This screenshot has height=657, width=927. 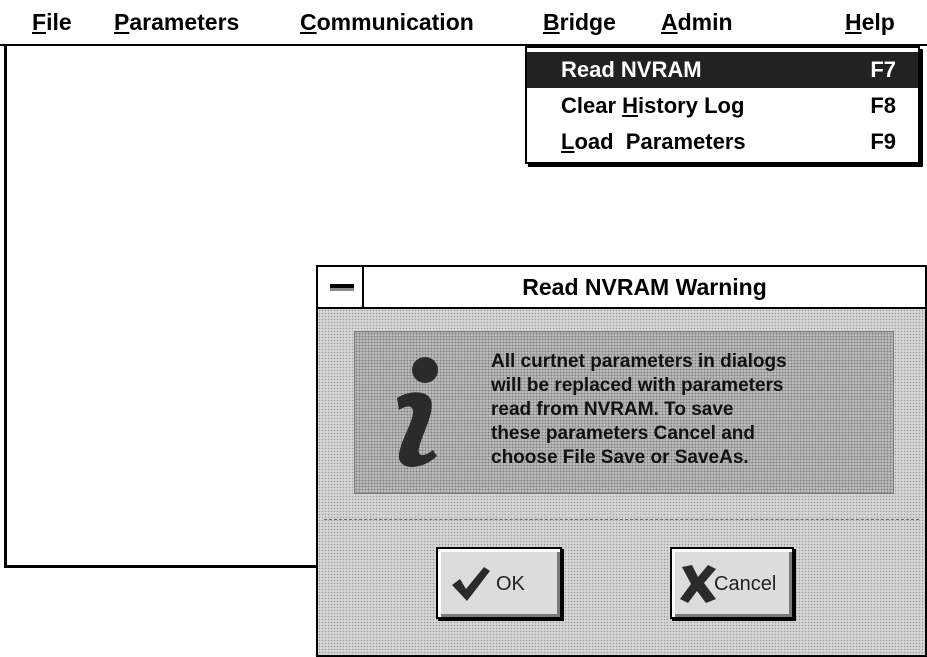 I want to click on menu-item-load-parameters: Load Parameters F9, so click(x=722, y=142).